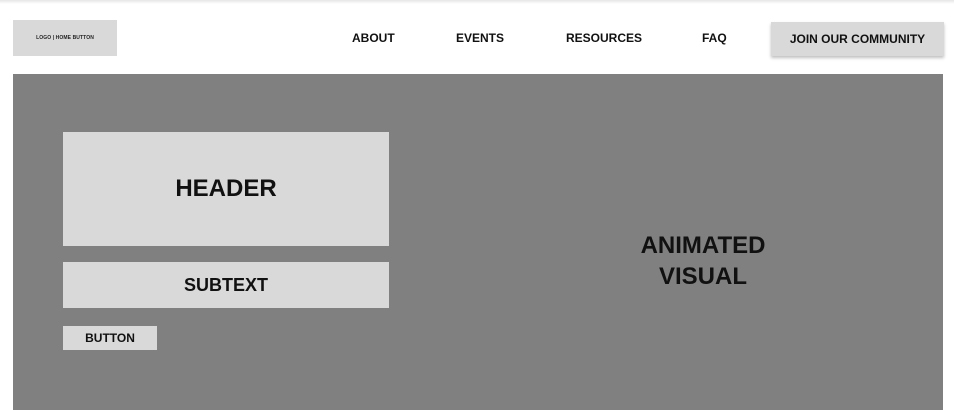  What do you see at coordinates (714, 38) in the screenshot?
I see `nav-link-faq: FAQ` at bounding box center [714, 38].